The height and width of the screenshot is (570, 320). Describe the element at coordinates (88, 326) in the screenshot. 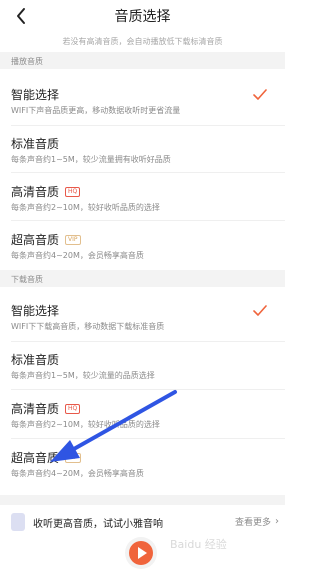

I see `option-desc: WIFI下下载高音质，移动数据下载标准音质` at that location.